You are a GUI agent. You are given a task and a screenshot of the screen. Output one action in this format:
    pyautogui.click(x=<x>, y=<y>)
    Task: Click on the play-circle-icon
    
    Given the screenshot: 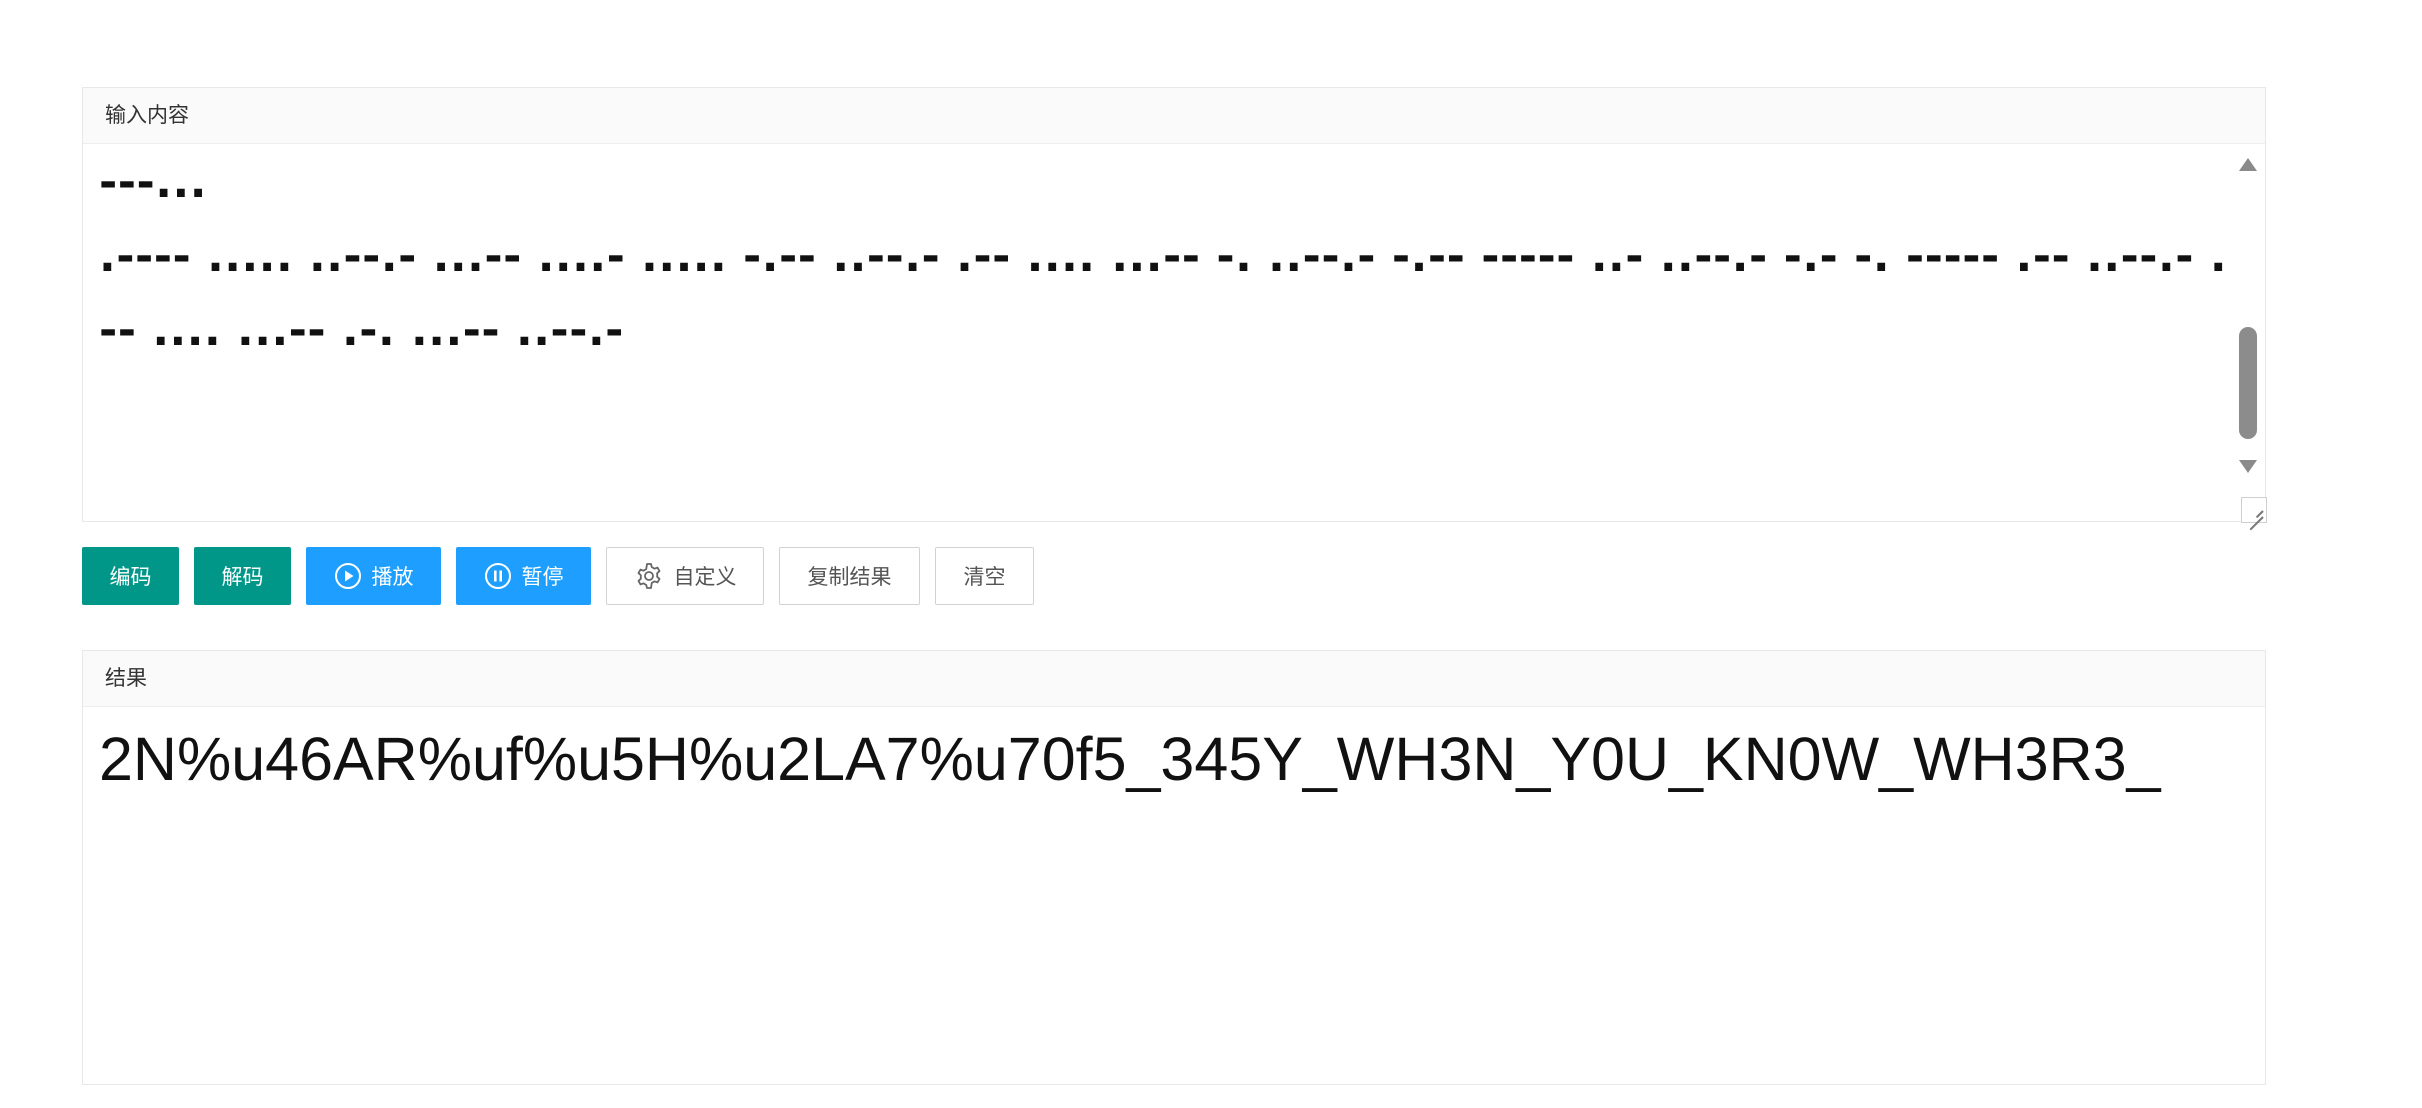 What is the action you would take?
    pyautogui.click(x=348, y=576)
    